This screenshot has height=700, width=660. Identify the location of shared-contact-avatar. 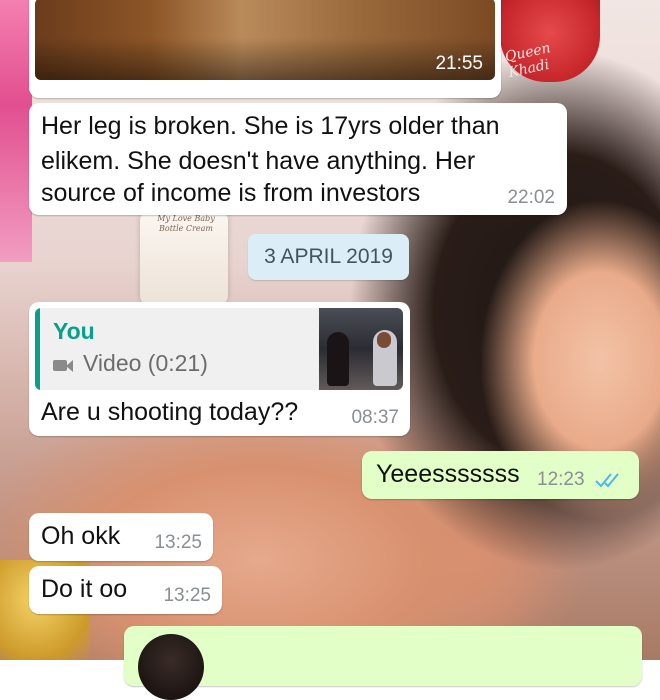
(171, 667).